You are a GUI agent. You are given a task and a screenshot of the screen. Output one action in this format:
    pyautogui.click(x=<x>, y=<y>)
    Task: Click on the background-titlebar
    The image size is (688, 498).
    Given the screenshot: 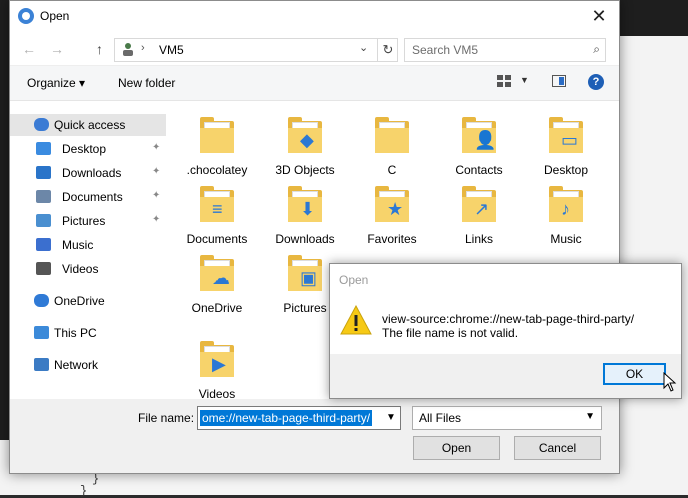 What is the action you would take?
    pyautogui.click(x=653, y=18)
    